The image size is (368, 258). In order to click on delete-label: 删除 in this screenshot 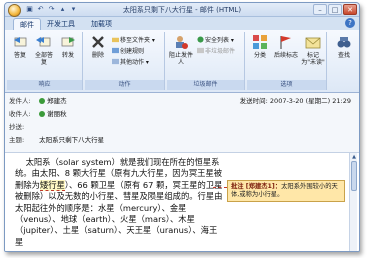, I will do `click(97, 55)`.